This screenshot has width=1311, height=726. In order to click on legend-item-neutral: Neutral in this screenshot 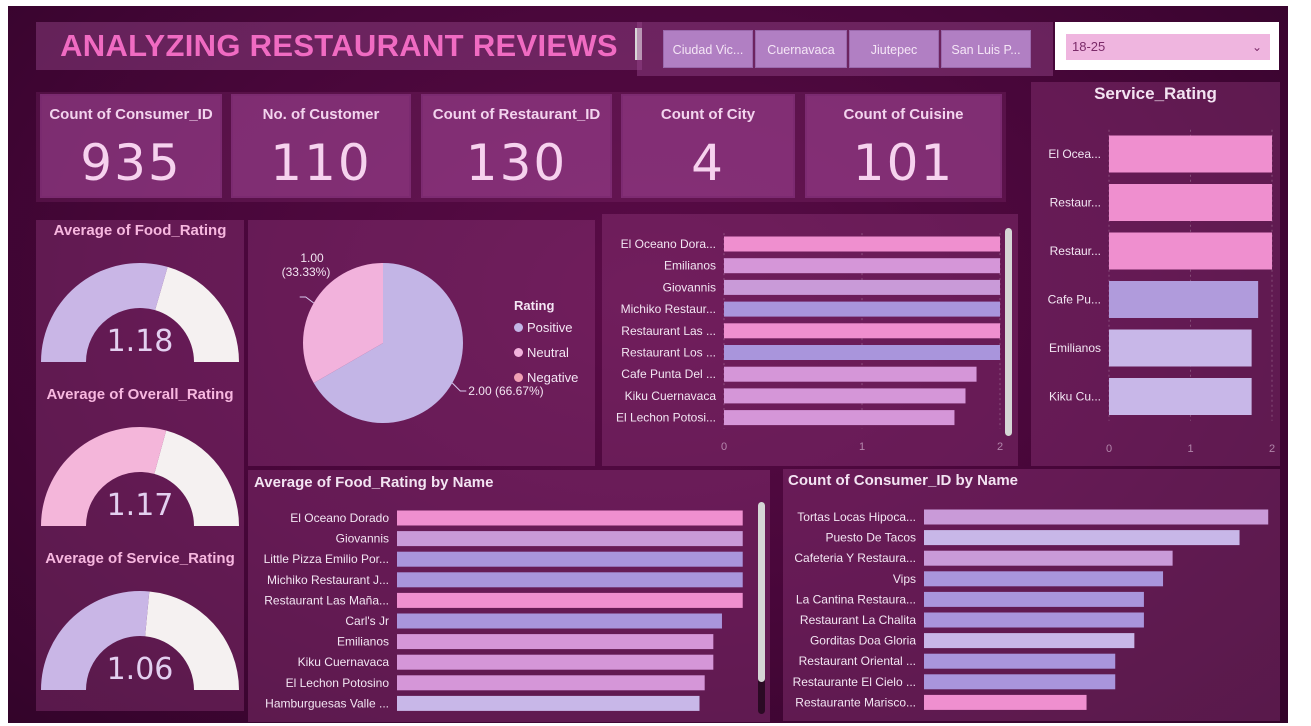, I will do `click(541, 352)`.